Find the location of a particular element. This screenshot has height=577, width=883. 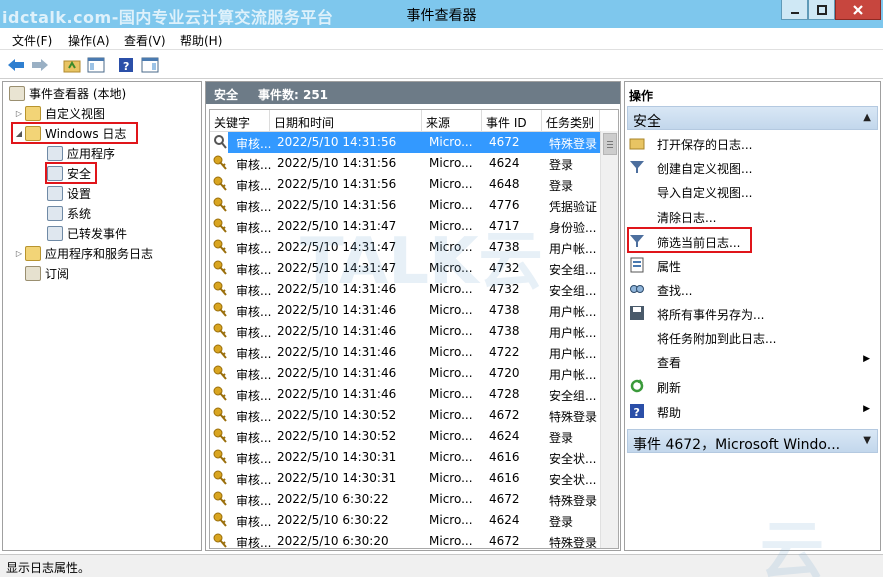

menu-help: 帮助(H) is located at coordinates (201, 40).